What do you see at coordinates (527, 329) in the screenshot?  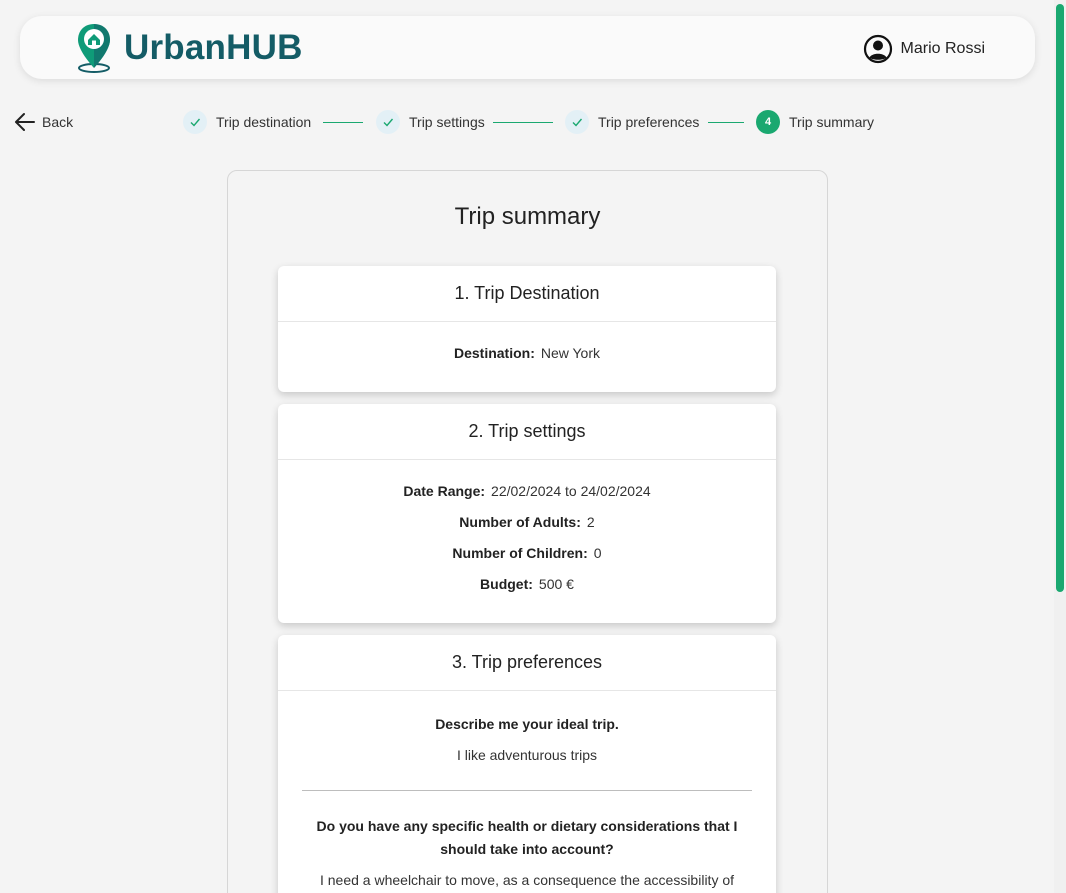 I see `destination-card: 1. Trip Destination Destination: New York` at bounding box center [527, 329].